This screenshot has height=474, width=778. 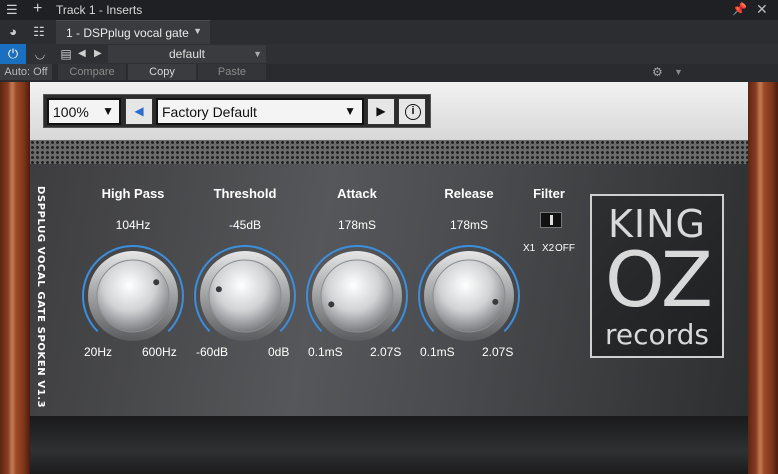 What do you see at coordinates (389, 10) in the screenshot?
I see `title-bar: ☰ + Track 1 - Inserts 📌 ✕` at bounding box center [389, 10].